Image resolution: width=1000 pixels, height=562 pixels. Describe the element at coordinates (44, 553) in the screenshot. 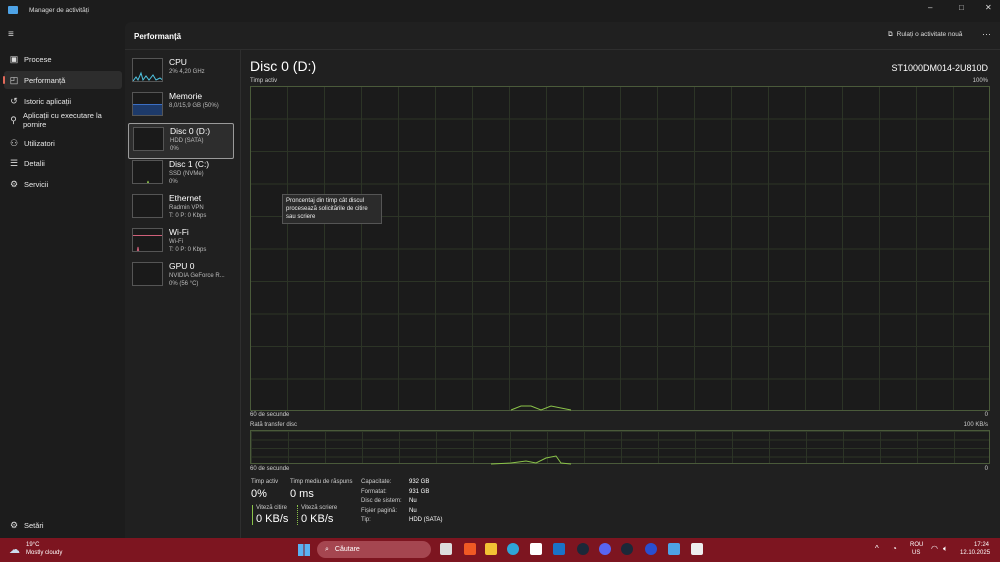

I see `weather-desc: Mostly cloudy` at that location.